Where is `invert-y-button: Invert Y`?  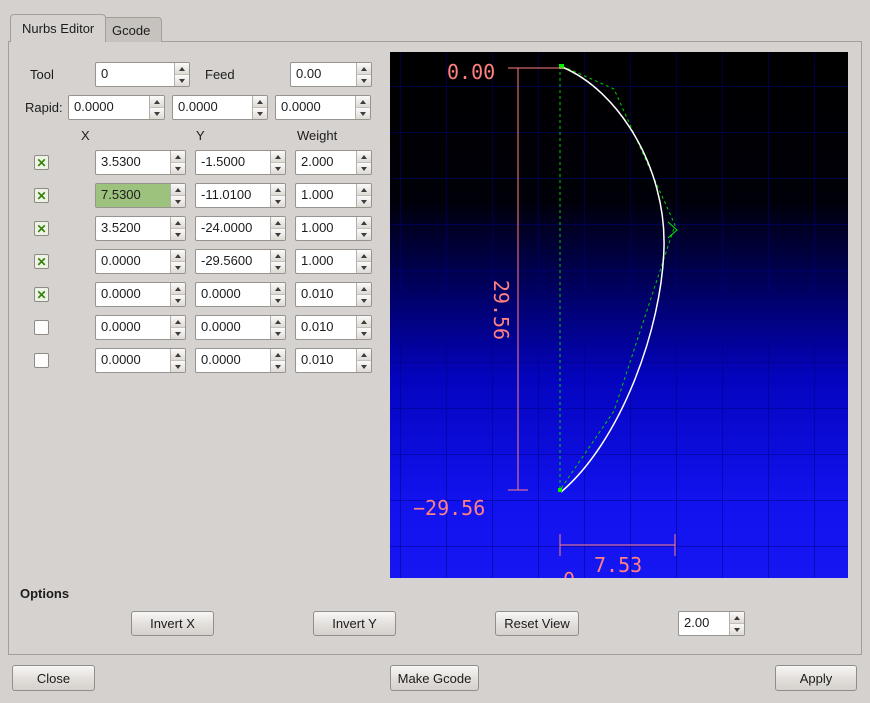
invert-y-button: Invert Y is located at coordinates (354, 623).